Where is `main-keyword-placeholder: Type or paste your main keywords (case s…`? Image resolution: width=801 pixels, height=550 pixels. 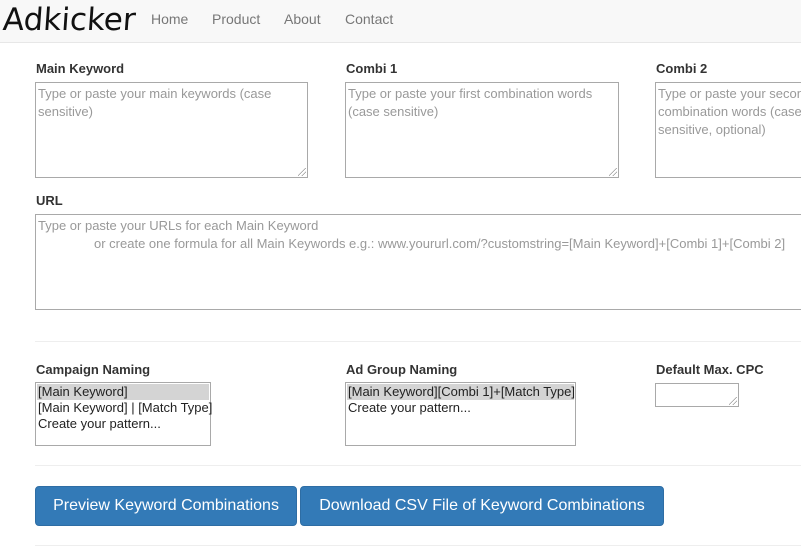 main-keyword-placeholder: Type or paste your main keywords (case s… is located at coordinates (157, 102).